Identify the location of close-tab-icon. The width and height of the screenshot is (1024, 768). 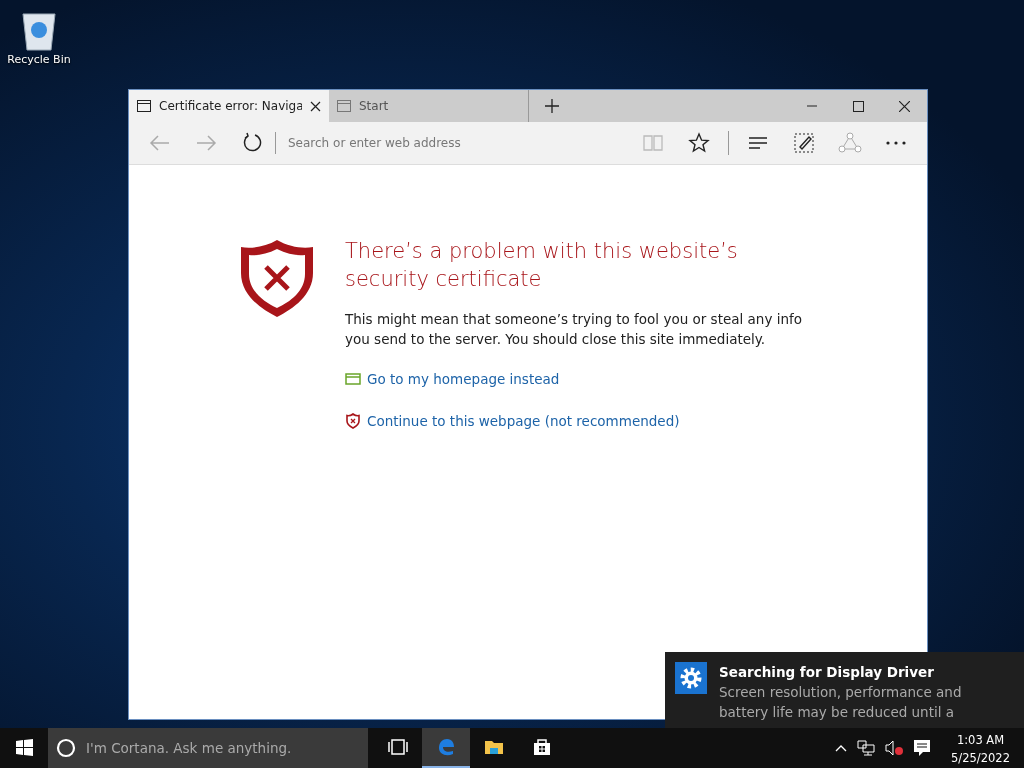
(315, 106).